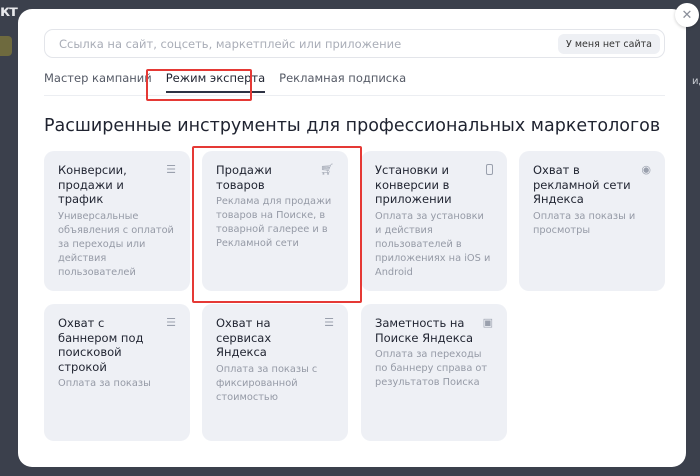 This screenshot has width=700, height=476. Describe the element at coordinates (582, 184) in the screenshot. I see `card-title: Охват в рекламной сети Яндекса` at that location.